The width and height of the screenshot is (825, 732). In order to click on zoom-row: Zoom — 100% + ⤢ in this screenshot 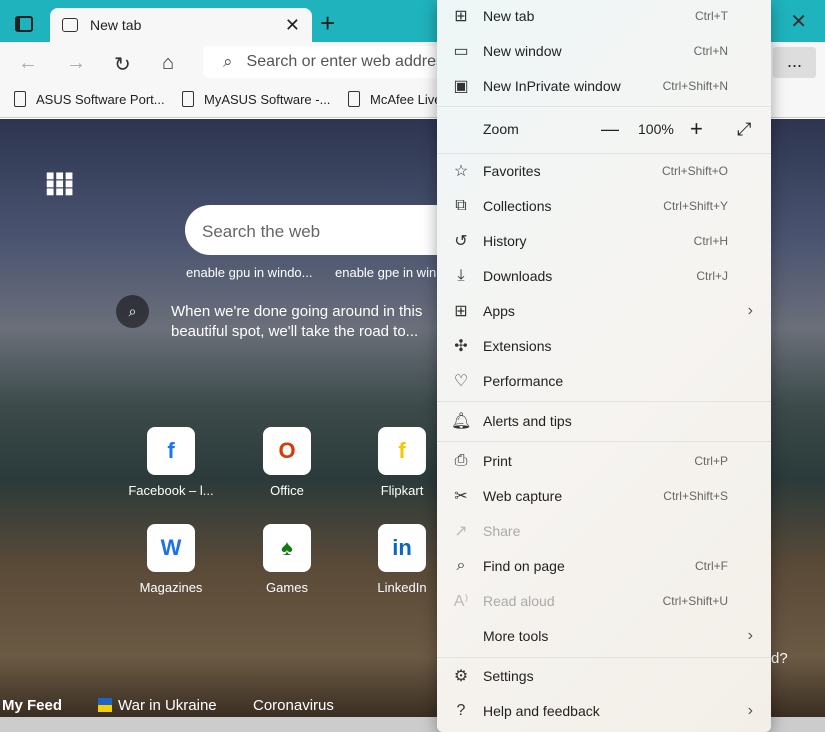, I will do `click(604, 129)`.